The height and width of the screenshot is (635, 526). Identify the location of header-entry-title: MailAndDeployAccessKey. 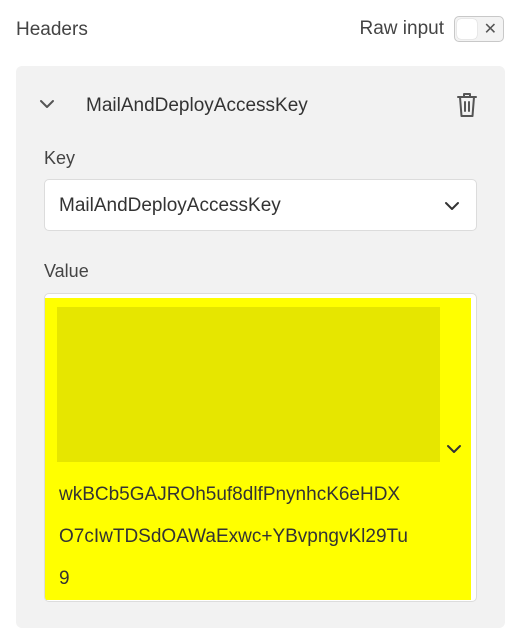
(197, 105).